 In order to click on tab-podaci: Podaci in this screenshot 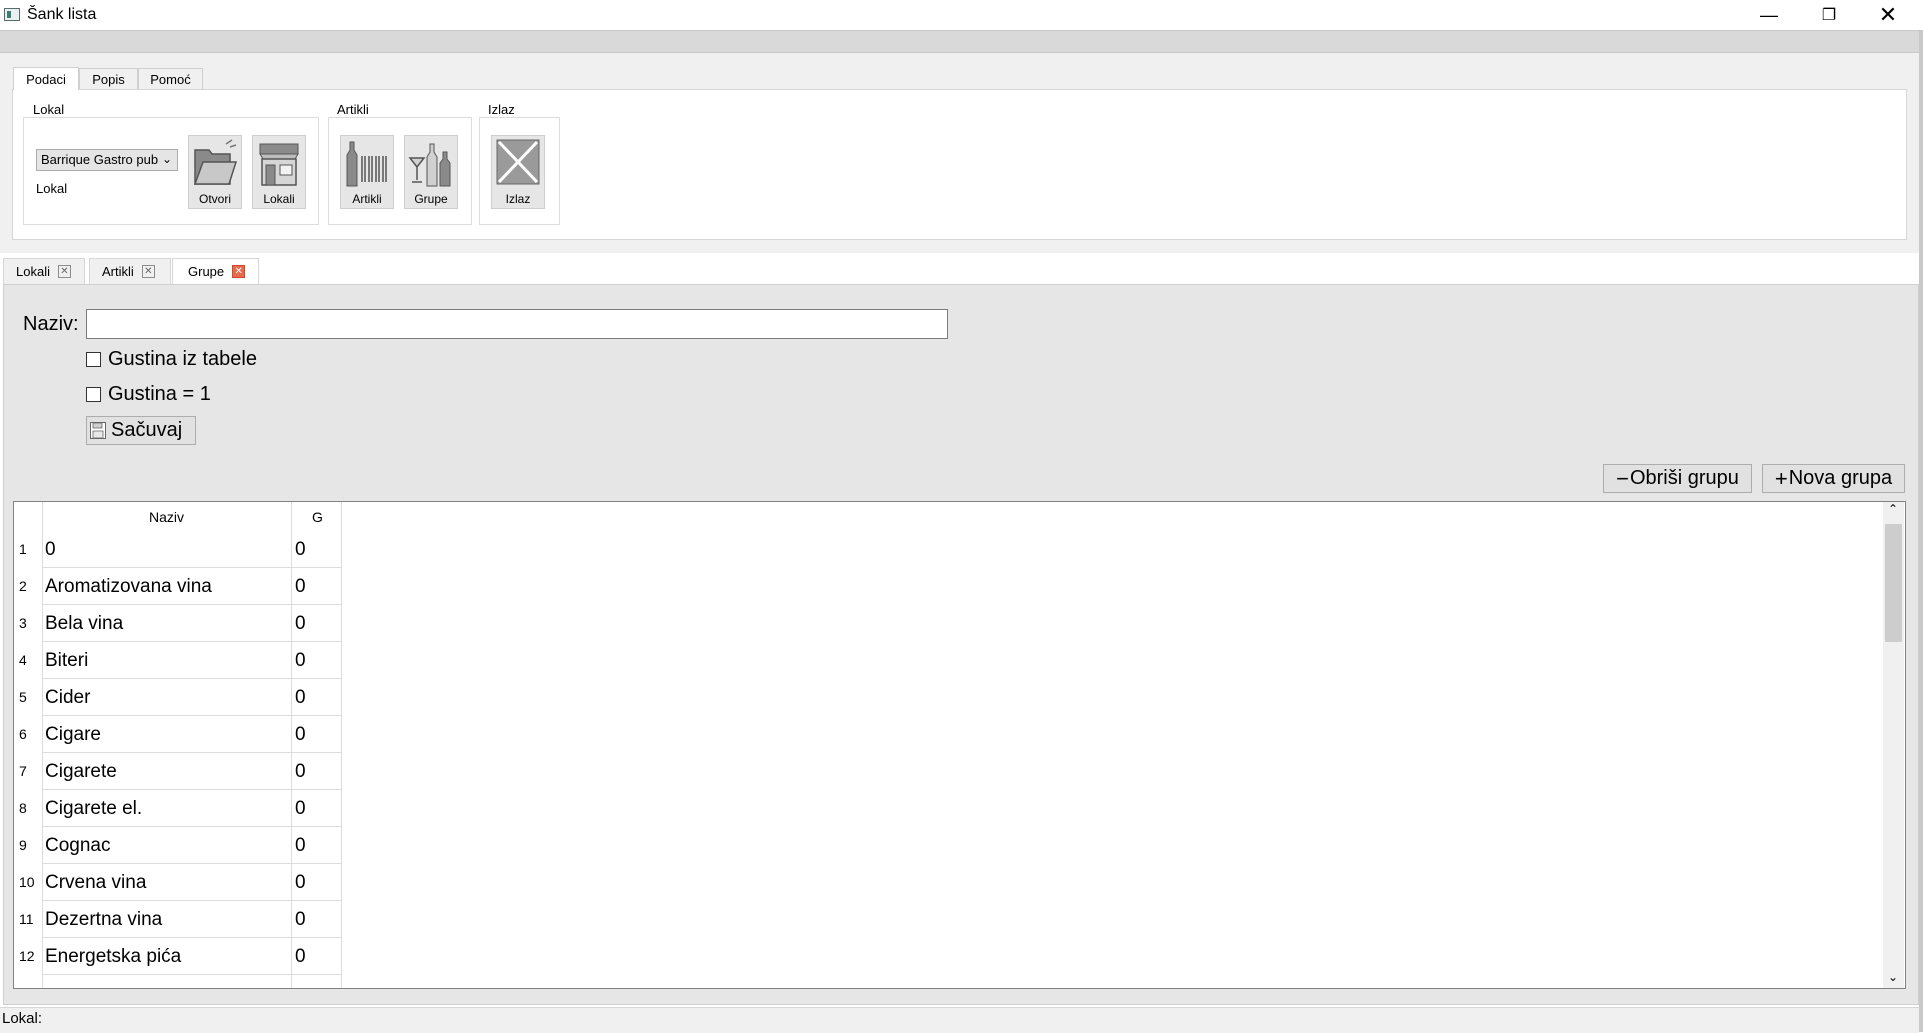, I will do `click(46, 78)`.